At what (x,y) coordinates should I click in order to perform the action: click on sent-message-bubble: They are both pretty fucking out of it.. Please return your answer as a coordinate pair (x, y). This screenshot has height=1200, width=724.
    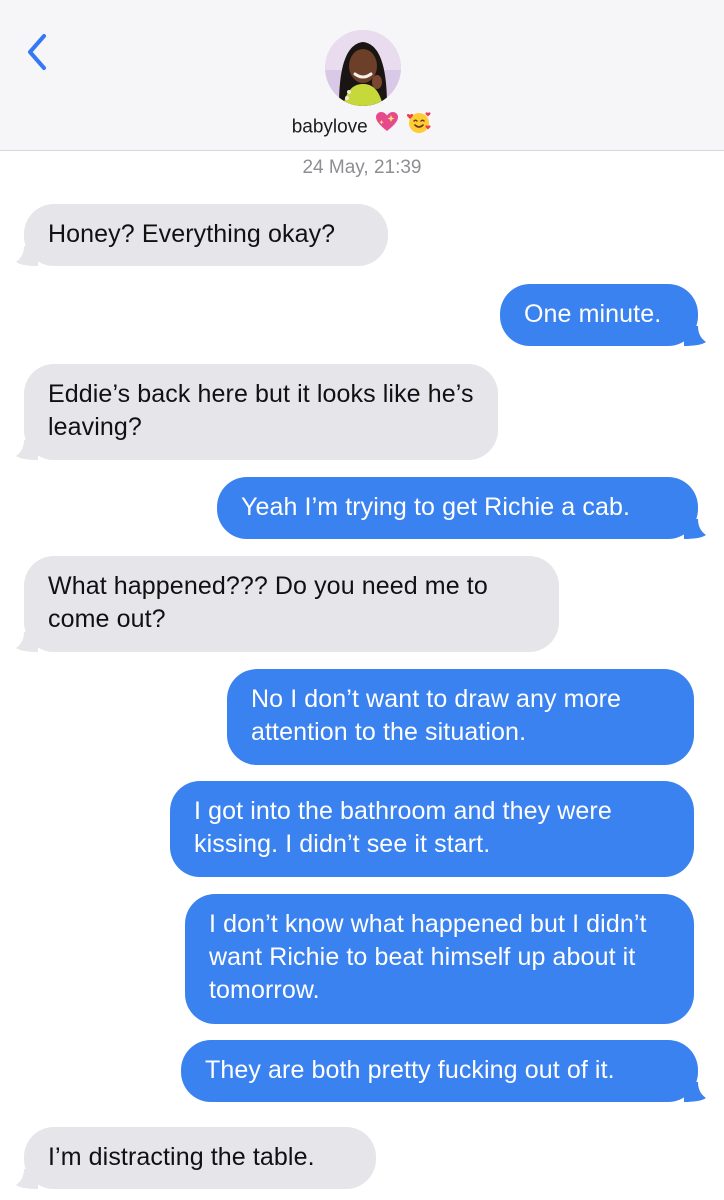
    Looking at the image, I should click on (443, 1071).